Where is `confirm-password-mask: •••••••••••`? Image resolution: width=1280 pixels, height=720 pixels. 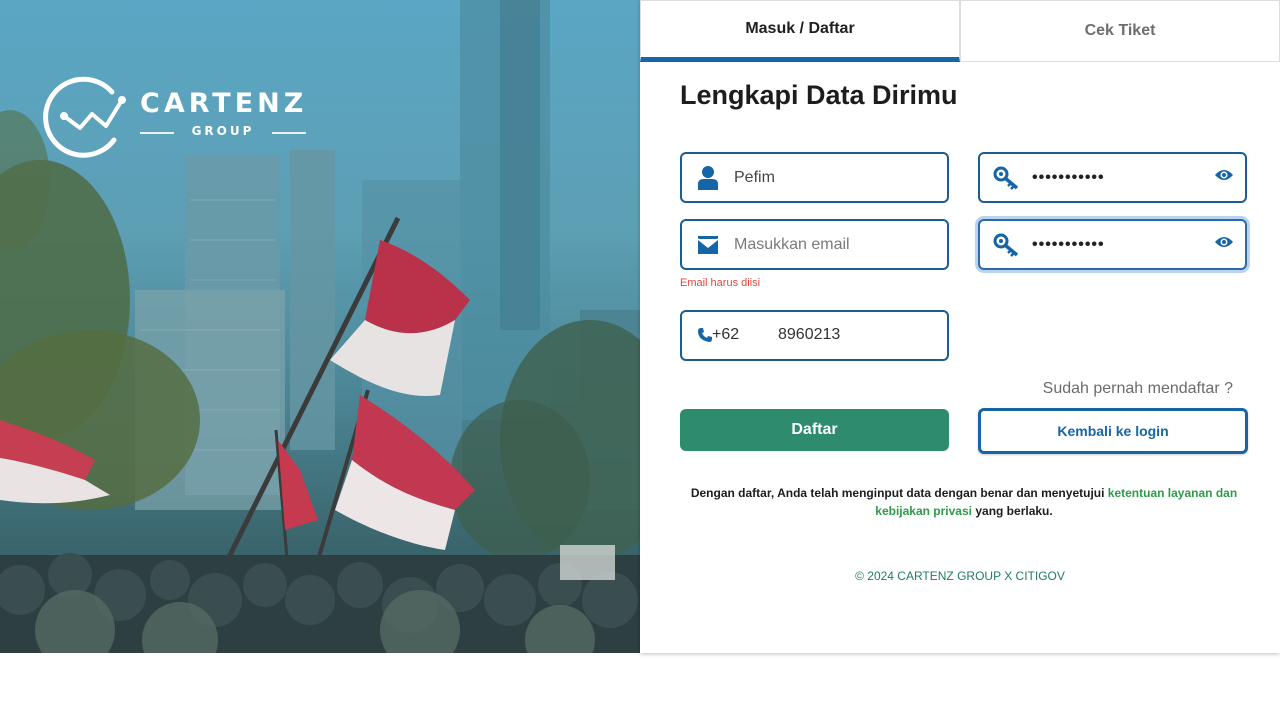 confirm-password-mask: ••••••••••• is located at coordinates (1068, 244).